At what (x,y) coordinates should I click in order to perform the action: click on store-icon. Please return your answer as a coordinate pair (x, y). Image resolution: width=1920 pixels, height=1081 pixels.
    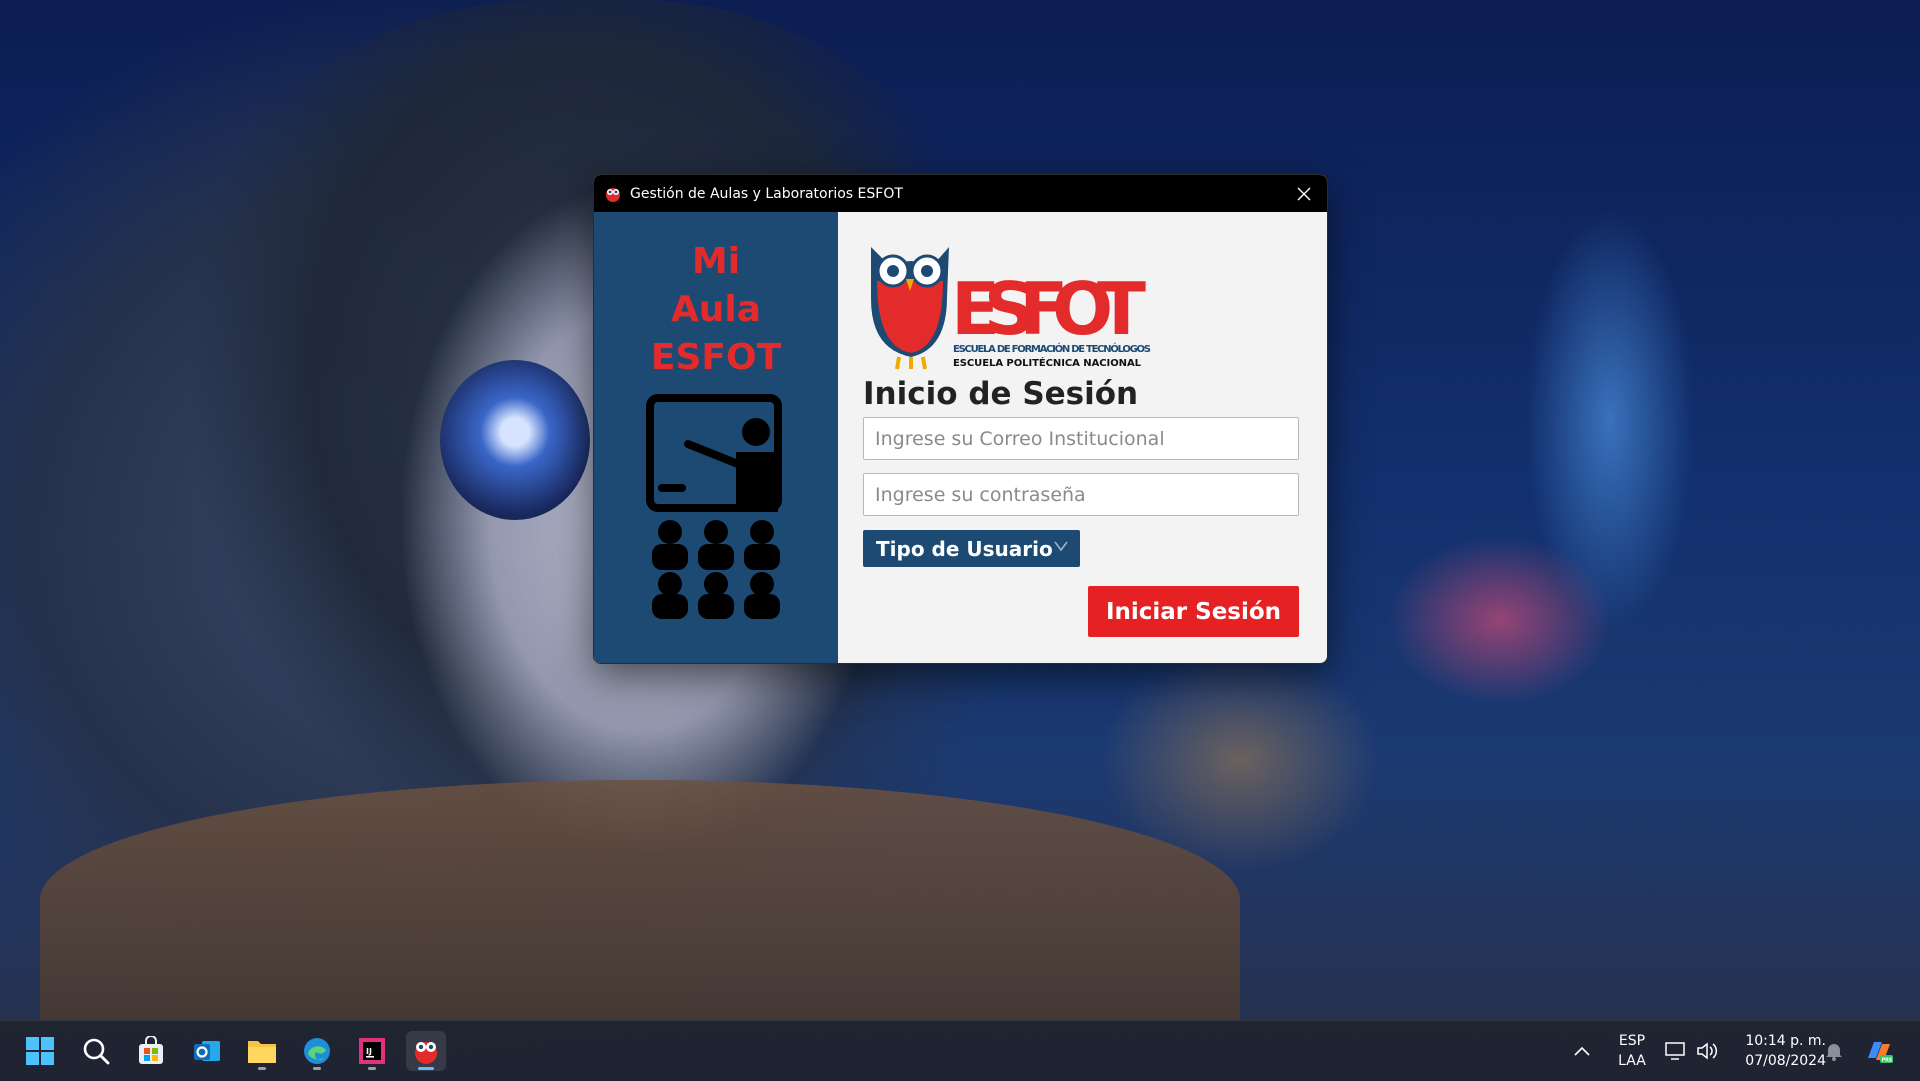
    Looking at the image, I should click on (151, 1050).